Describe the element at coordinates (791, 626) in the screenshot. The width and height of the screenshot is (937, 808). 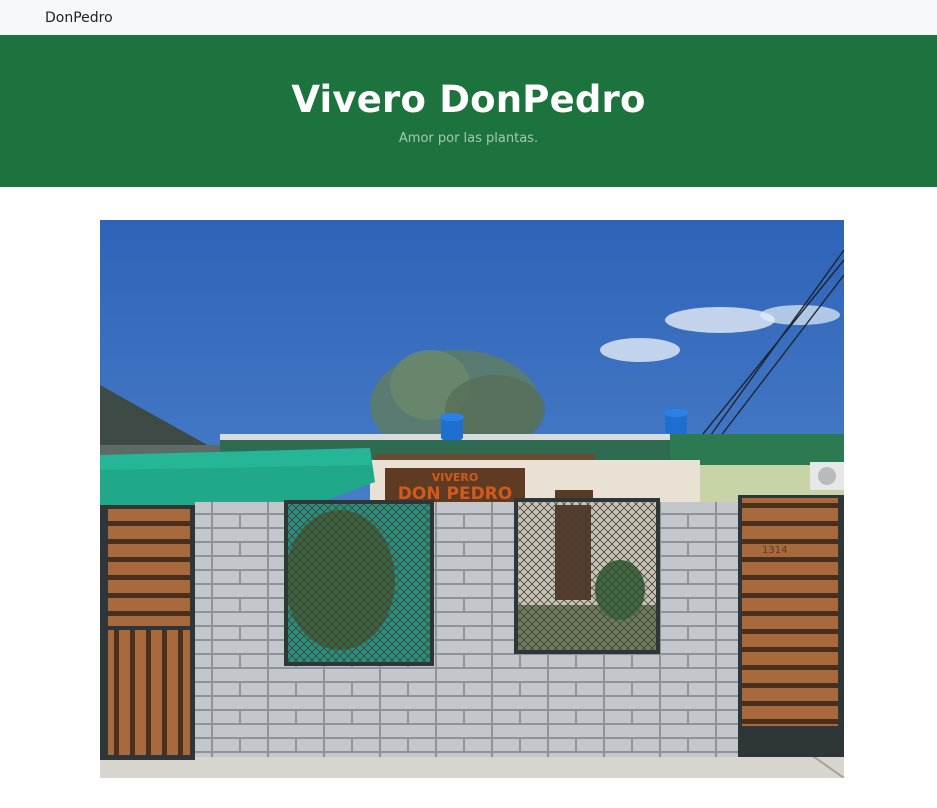
I see `right-wooden-gate: 1314` at that location.